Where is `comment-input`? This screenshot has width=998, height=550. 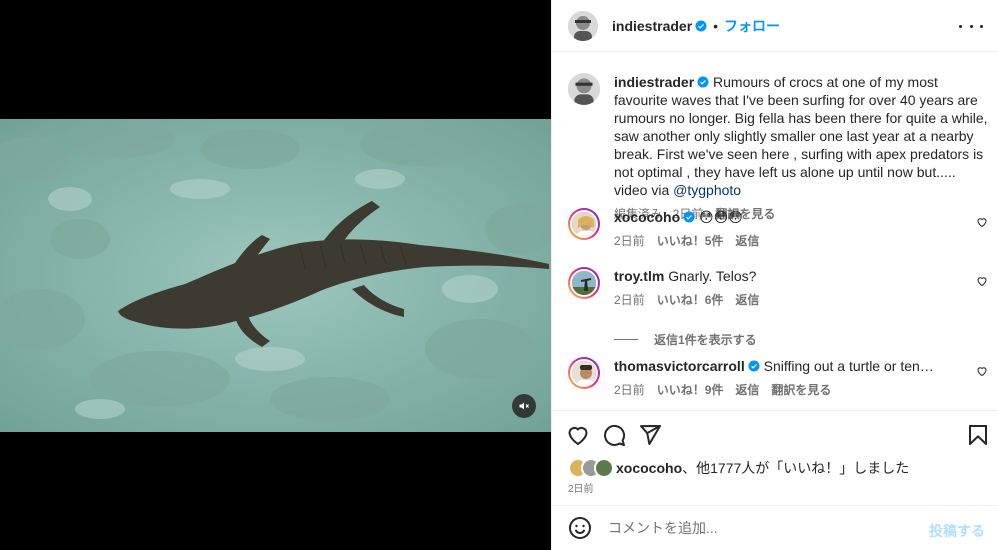
comment-input is located at coordinates (768, 528).